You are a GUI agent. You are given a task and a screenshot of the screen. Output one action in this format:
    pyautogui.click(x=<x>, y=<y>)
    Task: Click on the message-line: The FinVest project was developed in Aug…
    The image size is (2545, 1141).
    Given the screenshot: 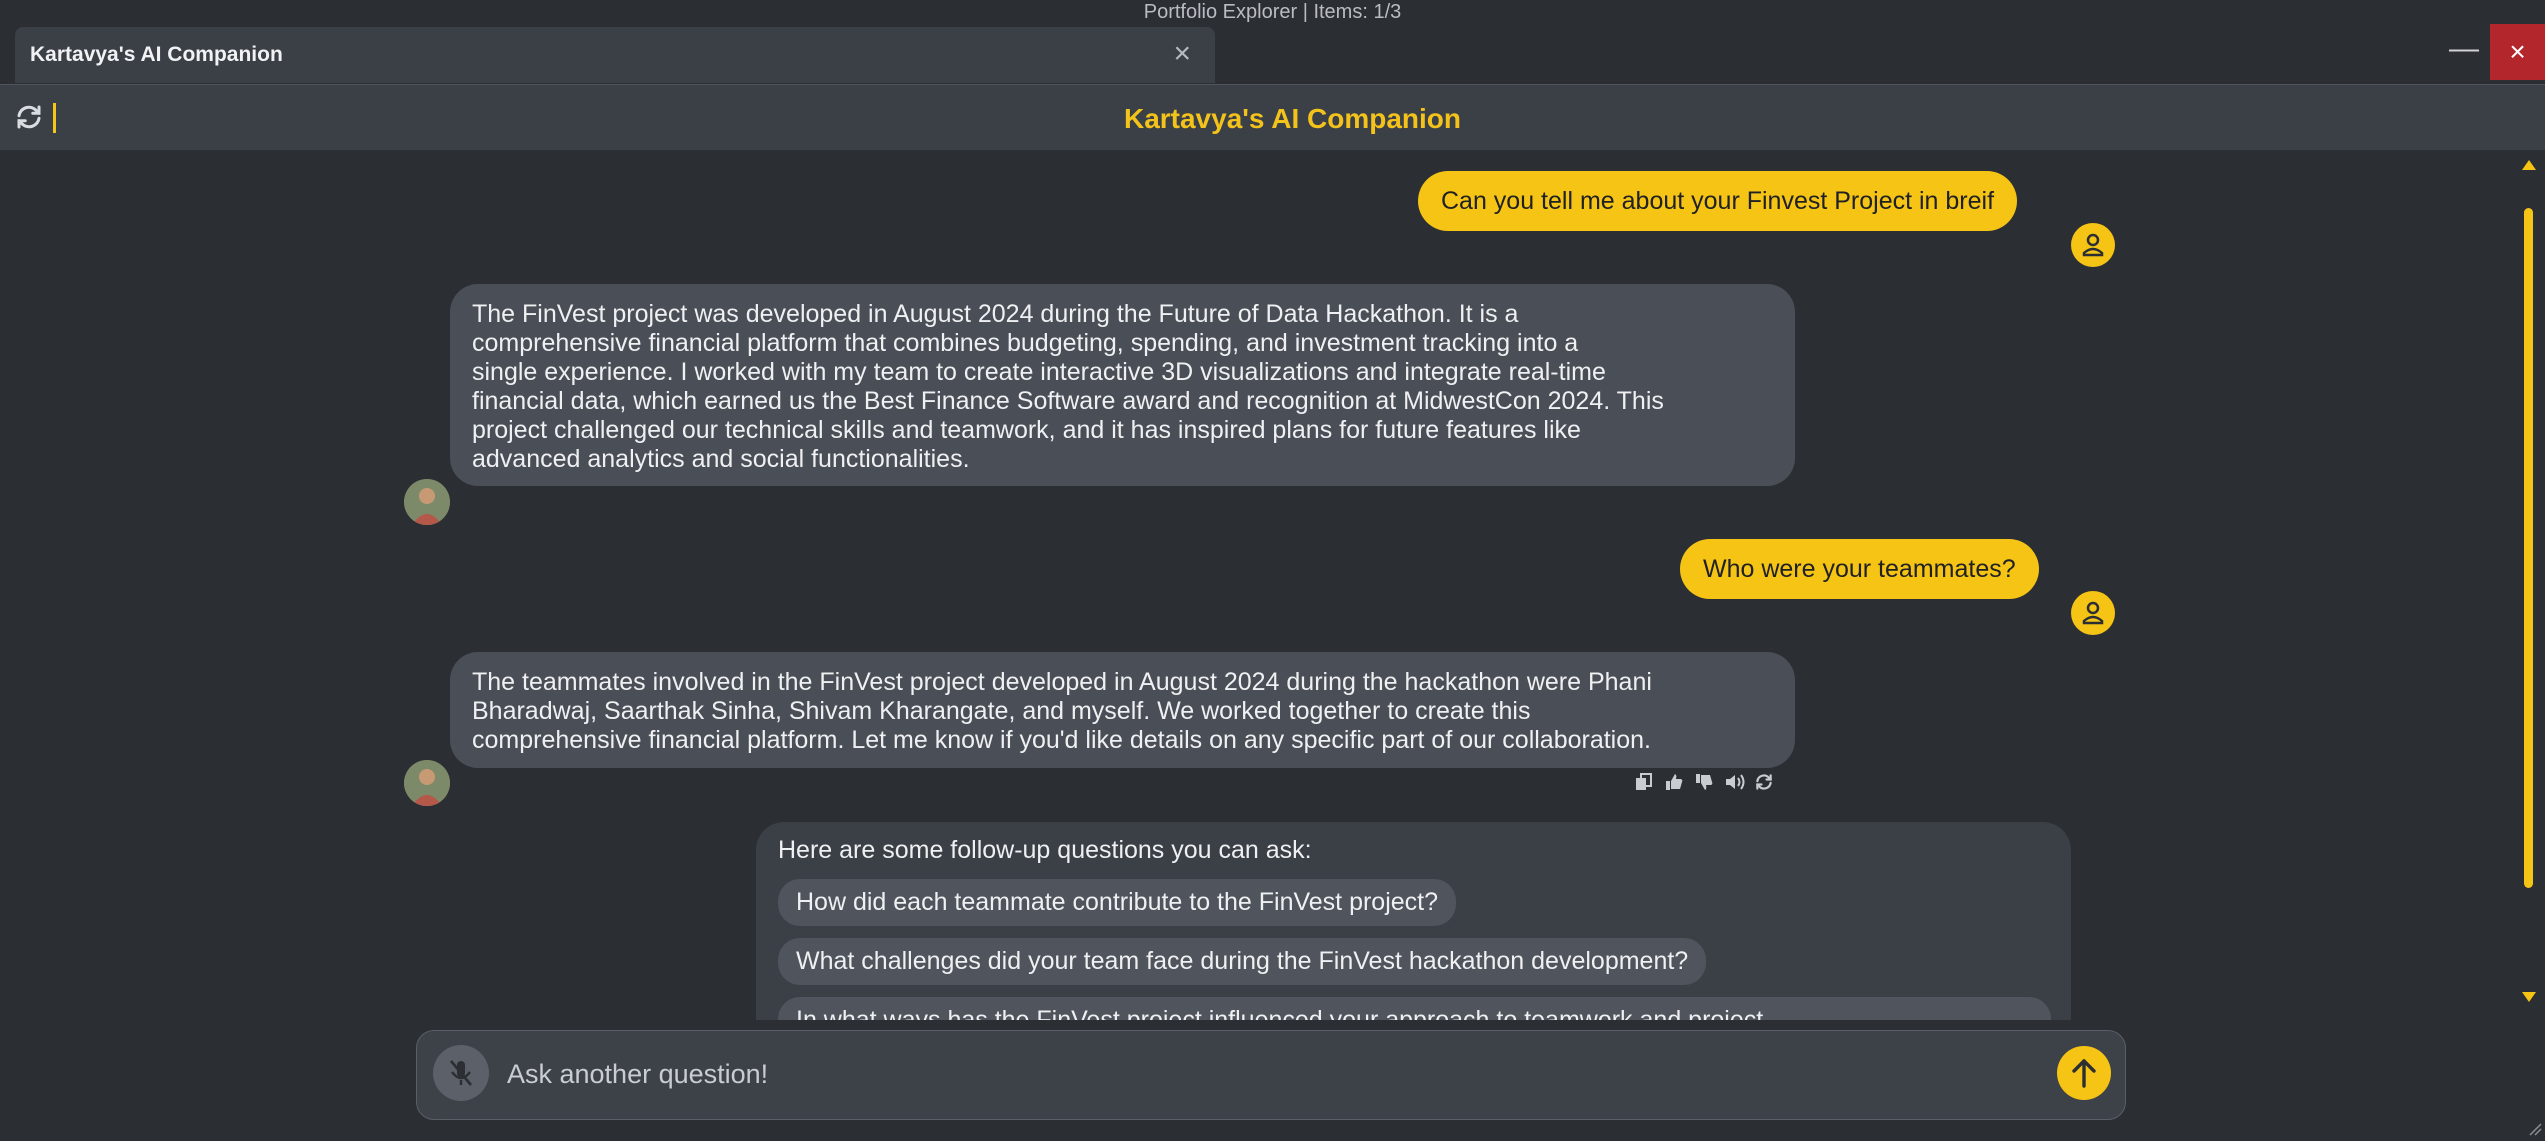 What is the action you would take?
    pyautogui.click(x=995, y=314)
    